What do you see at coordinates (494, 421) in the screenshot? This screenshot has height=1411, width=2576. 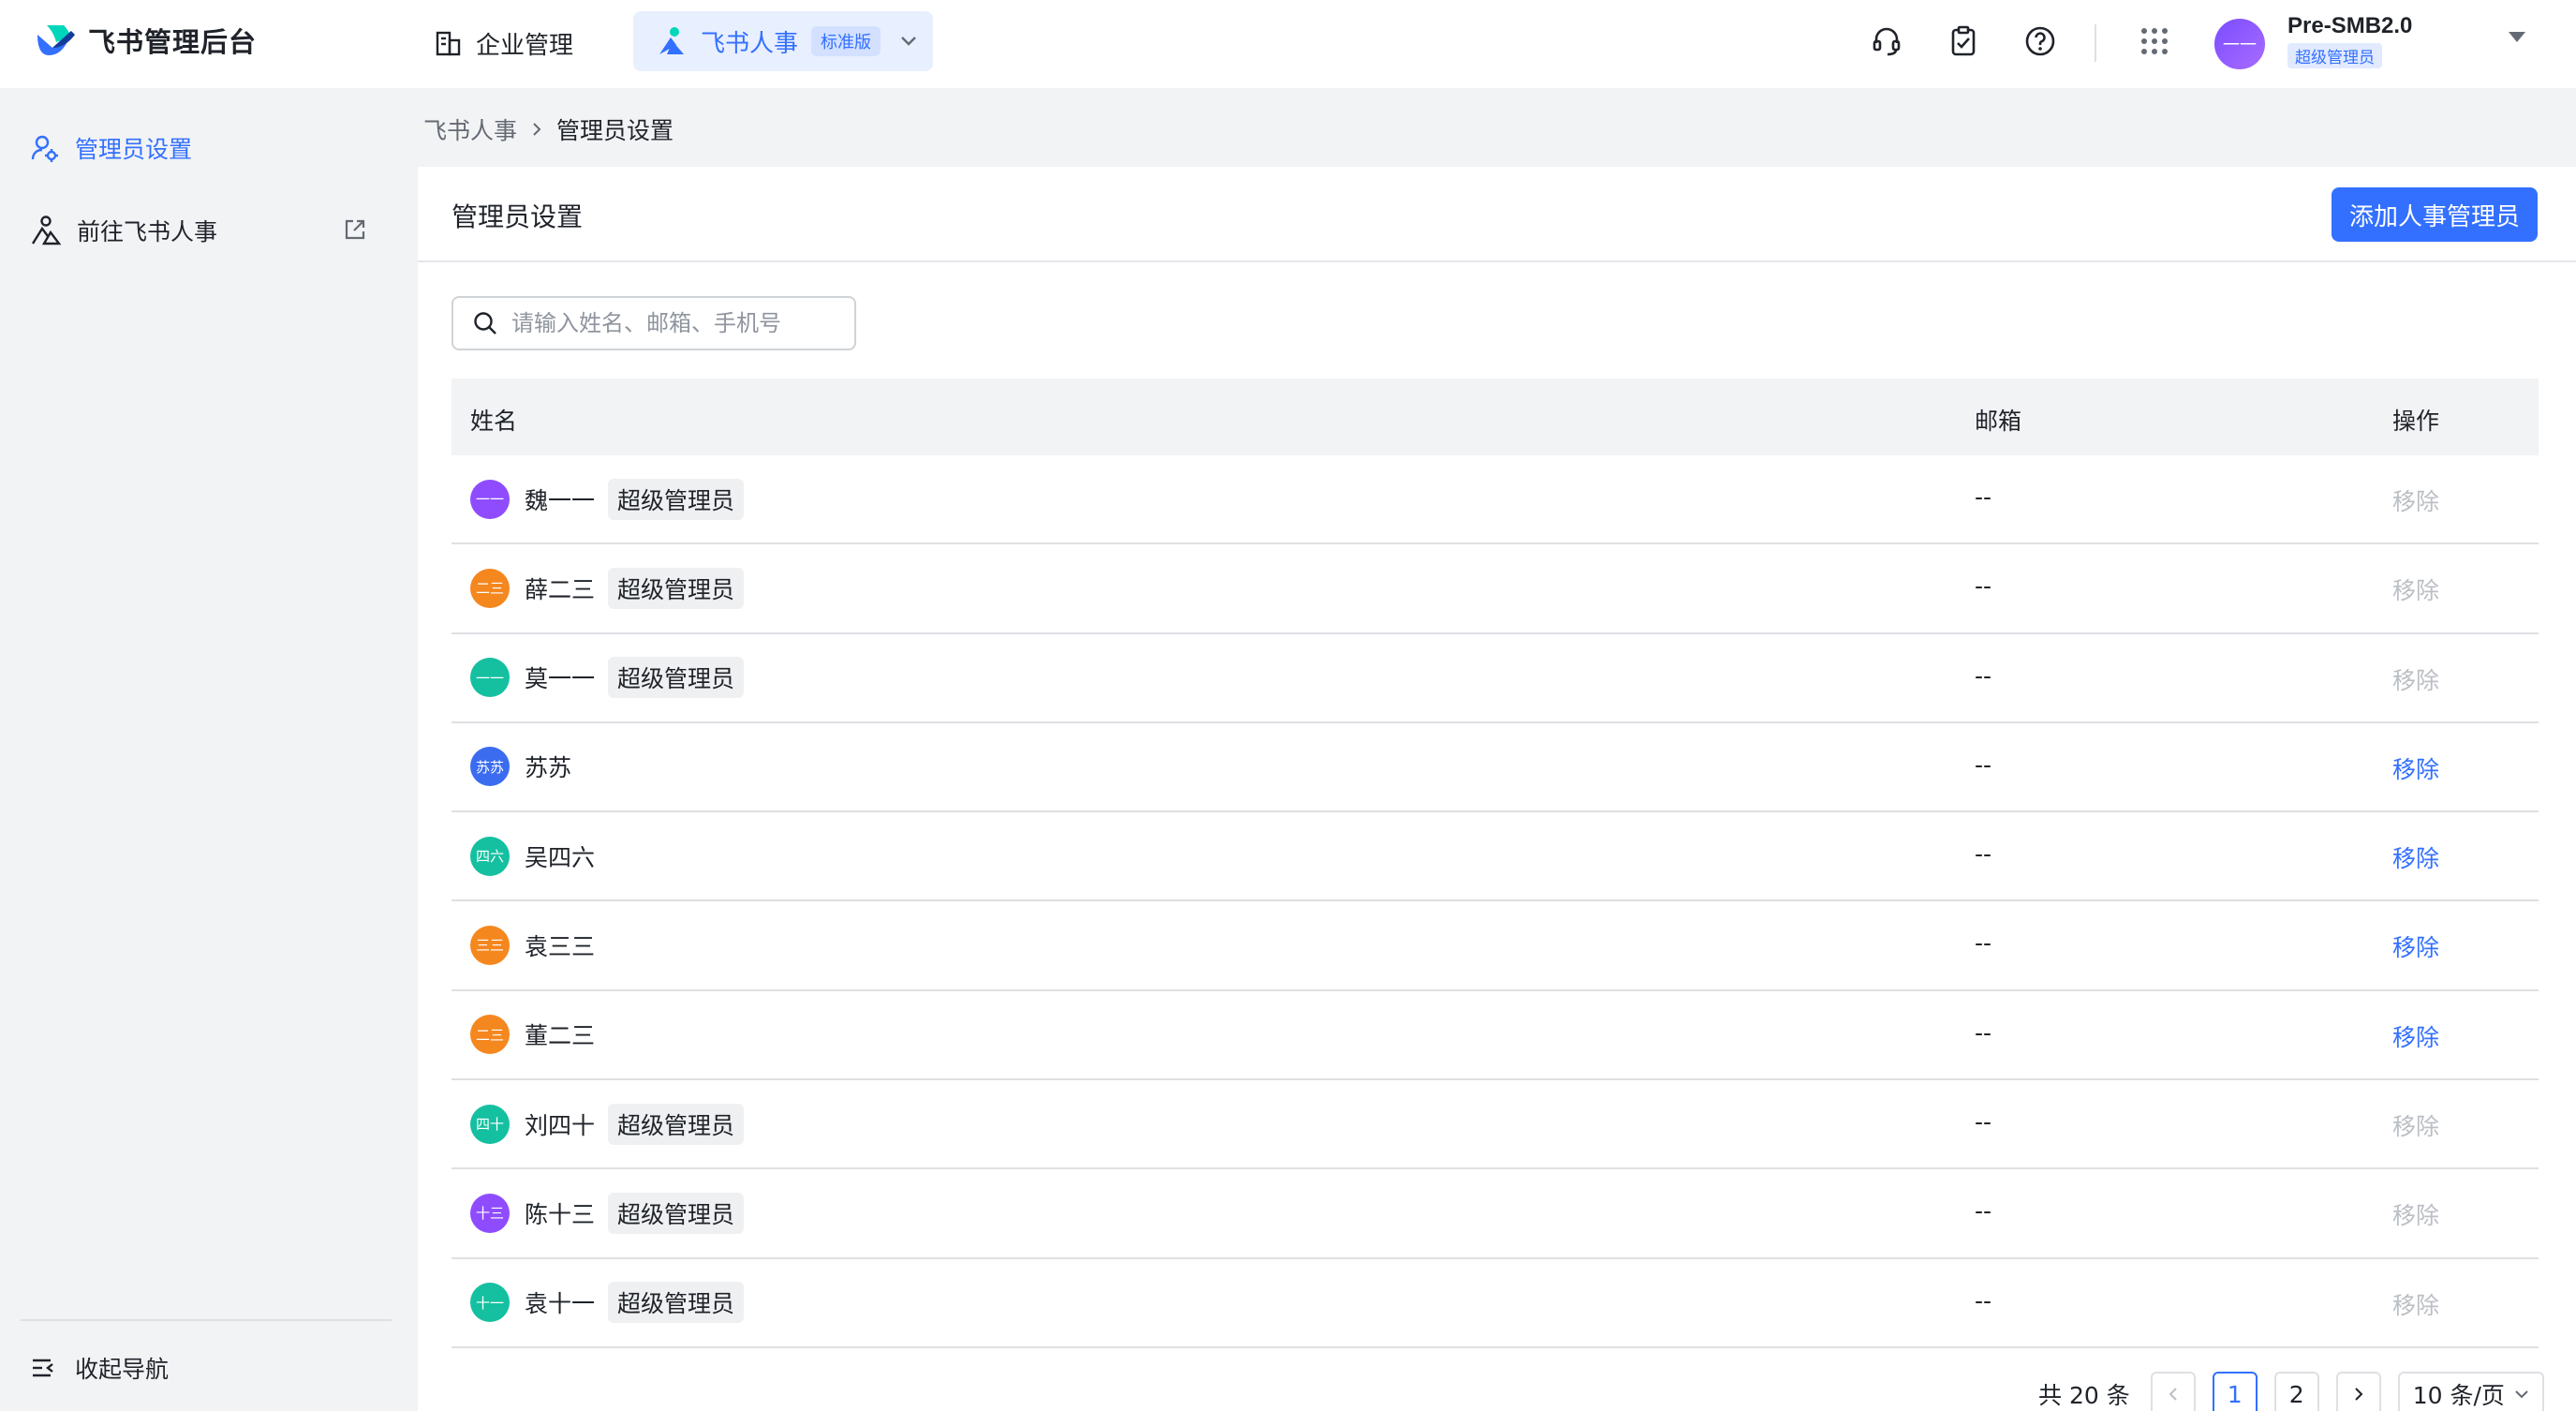 I see `col-header-name: 姓名` at bounding box center [494, 421].